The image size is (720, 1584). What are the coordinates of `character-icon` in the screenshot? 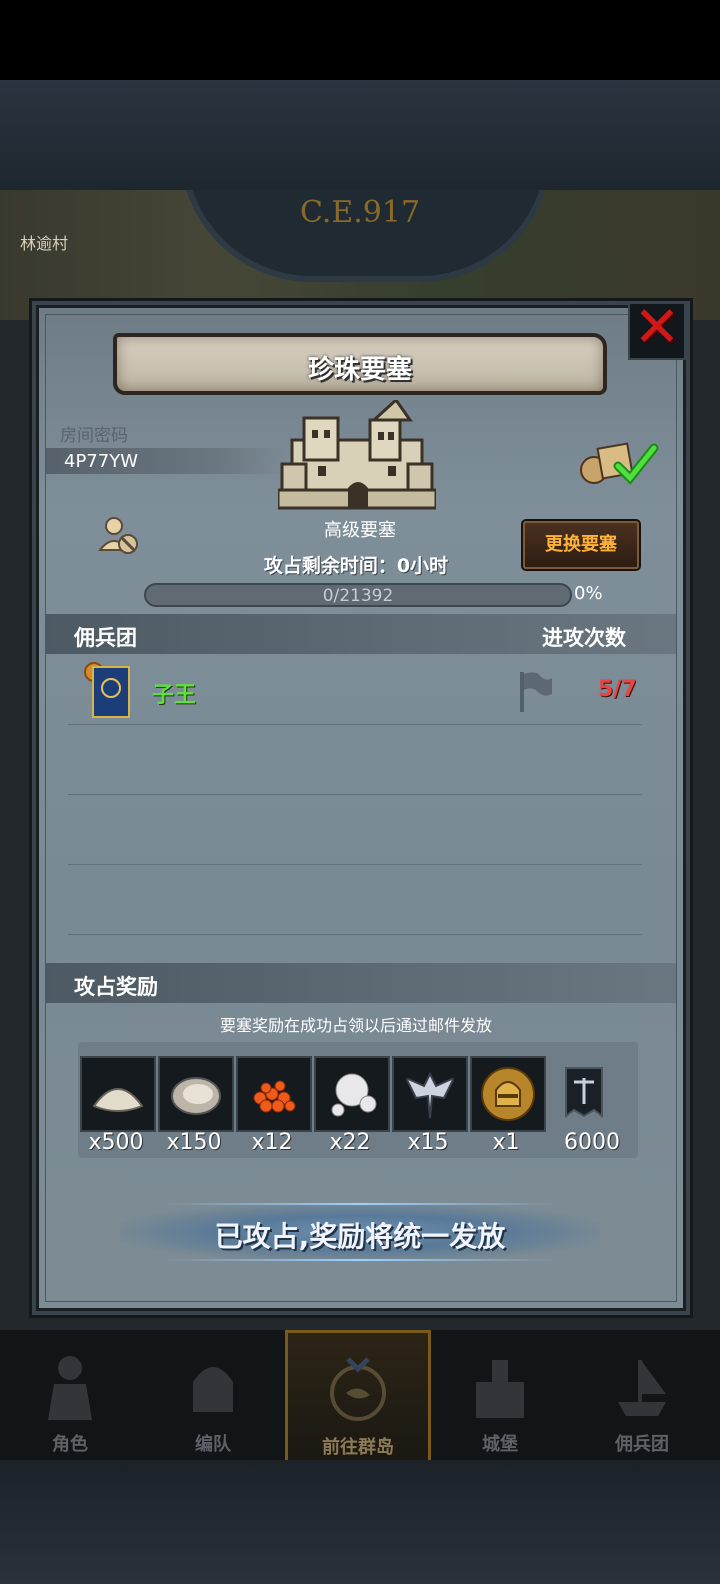 It's located at (70, 1388).